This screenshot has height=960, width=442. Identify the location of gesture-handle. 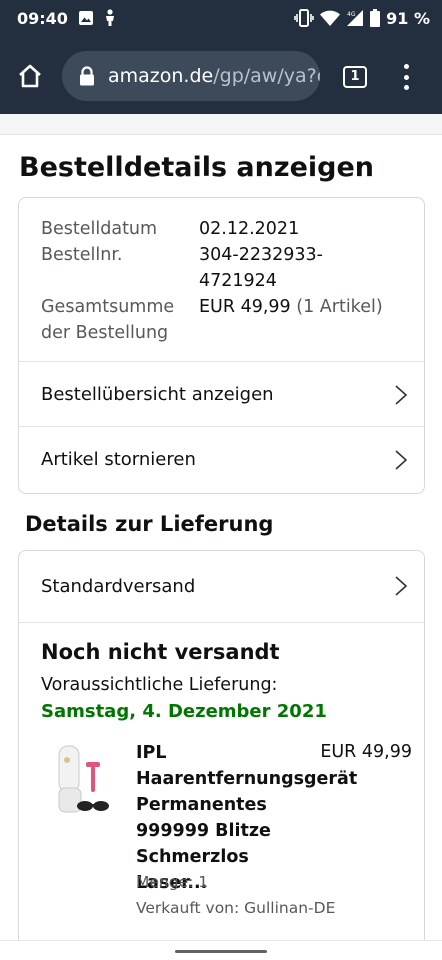
(221, 951).